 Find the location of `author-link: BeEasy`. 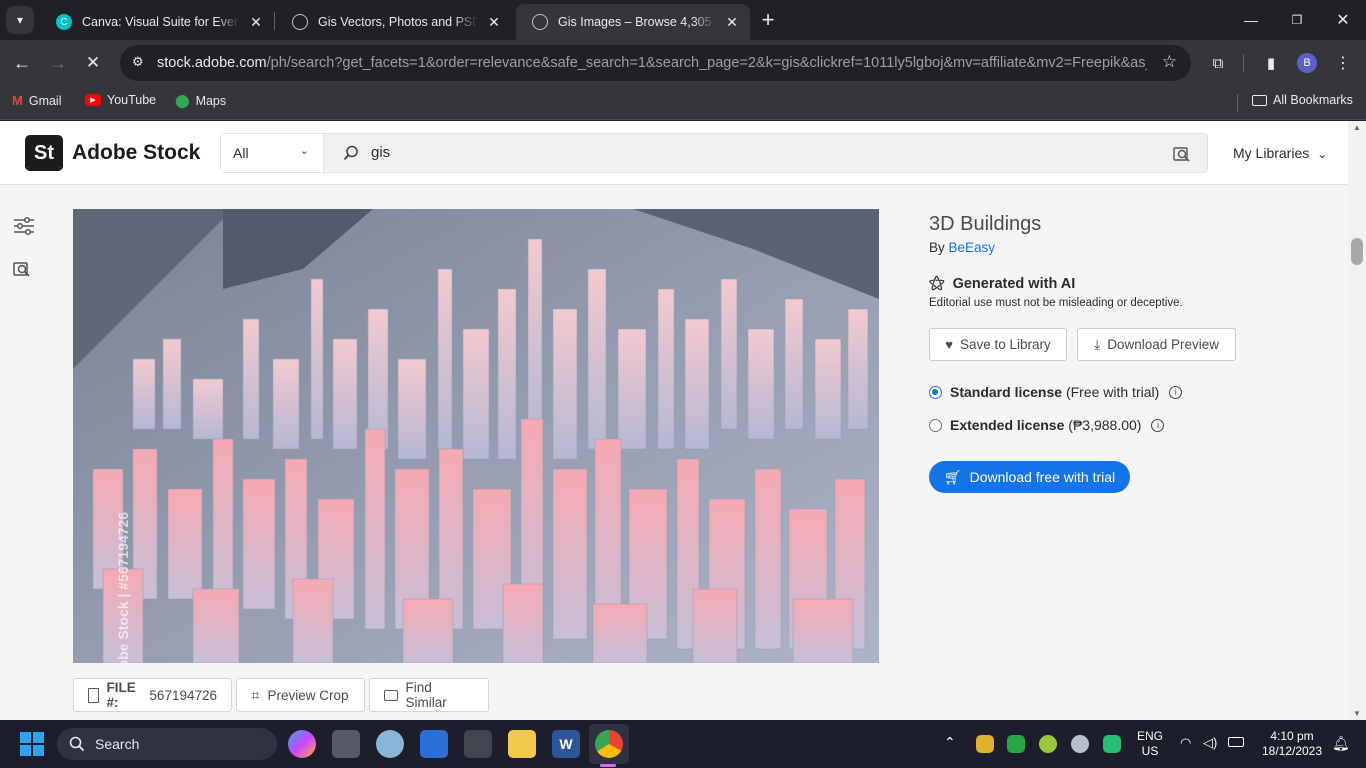

author-link: BeEasy is located at coordinates (972, 247).